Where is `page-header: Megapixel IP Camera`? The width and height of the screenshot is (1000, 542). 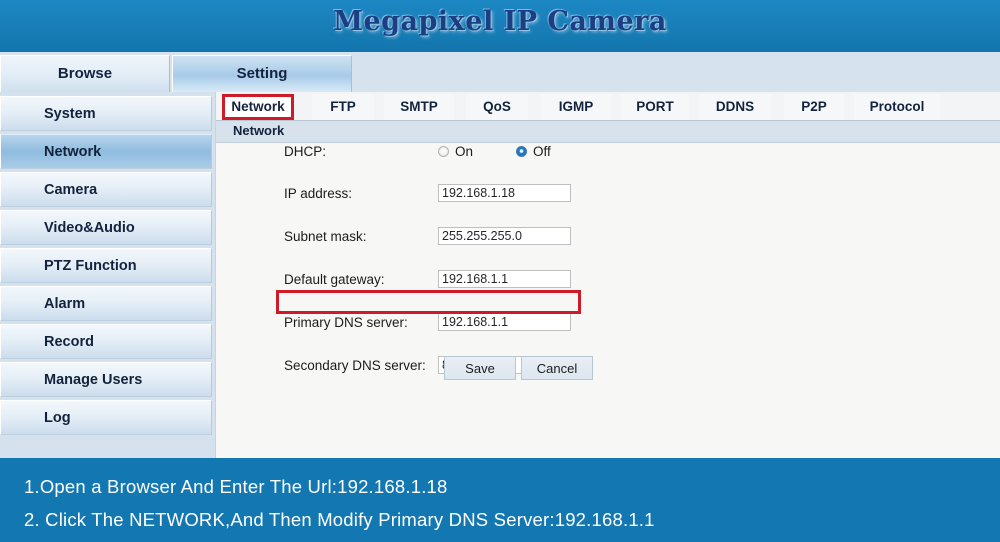
page-header: Megapixel IP Camera is located at coordinates (500, 26).